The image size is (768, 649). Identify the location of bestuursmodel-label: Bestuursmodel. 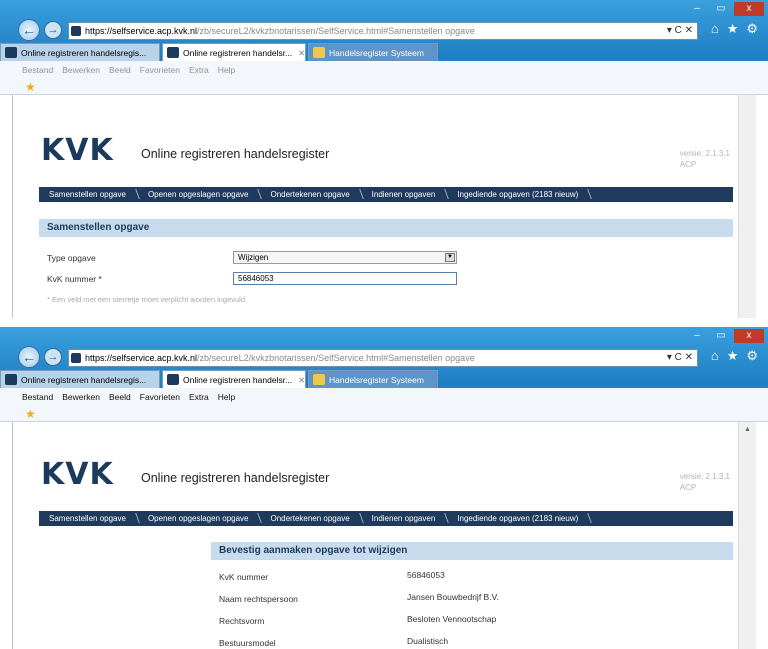
(247, 643).